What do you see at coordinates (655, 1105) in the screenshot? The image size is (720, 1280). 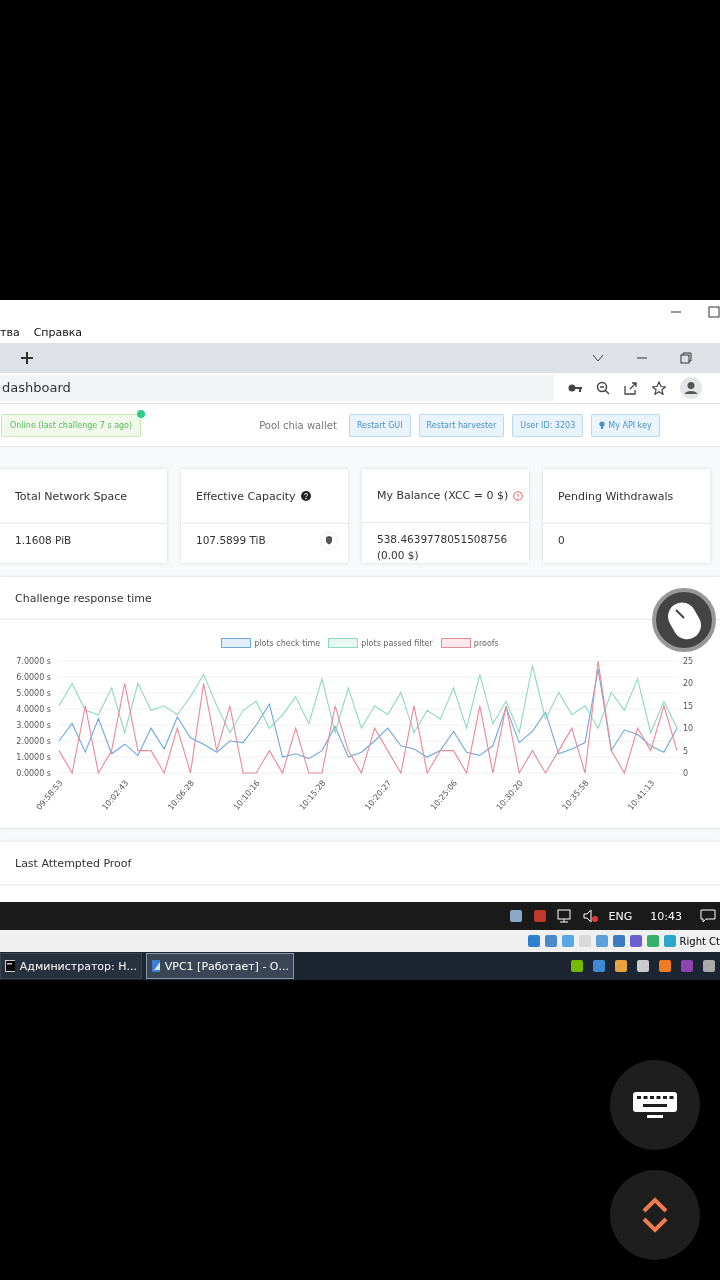 I see `keyboard-icon` at bounding box center [655, 1105].